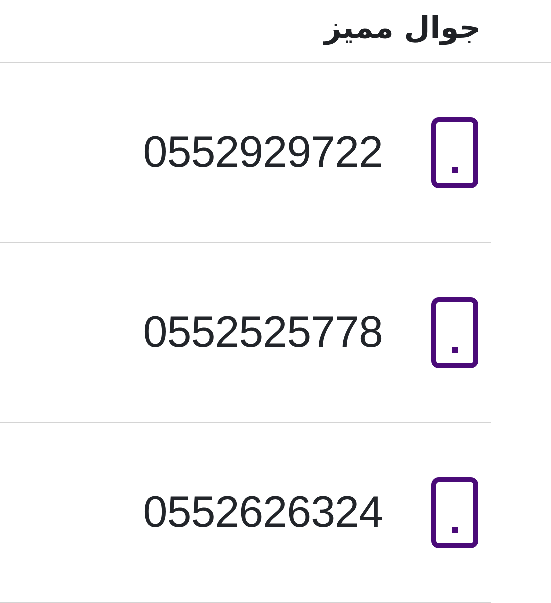  I want to click on phone-number: 0552929722, so click(263, 153).